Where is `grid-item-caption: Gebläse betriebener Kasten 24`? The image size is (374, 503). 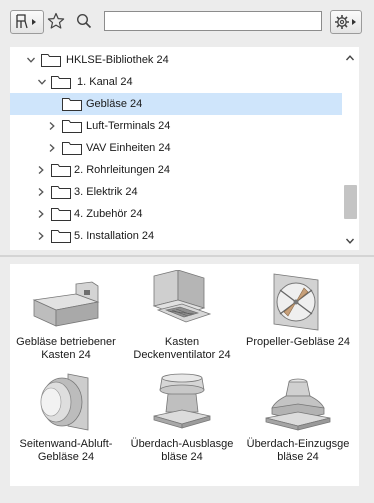
grid-item-caption: Gebläse betriebener Kasten 24 is located at coordinates (66, 348).